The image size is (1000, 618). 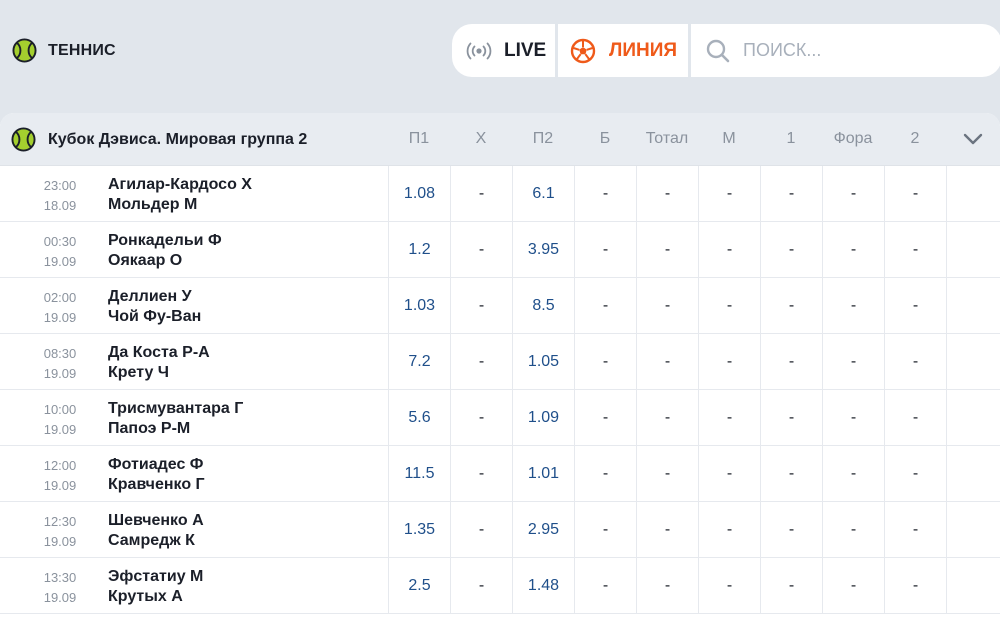 I want to click on odds-cell-p1: 2.5, so click(x=419, y=586).